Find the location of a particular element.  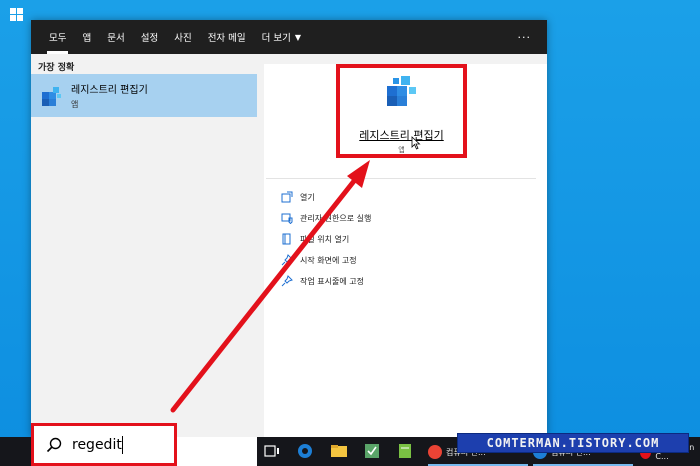

search-box-extension is located at coordinates (217, 451).